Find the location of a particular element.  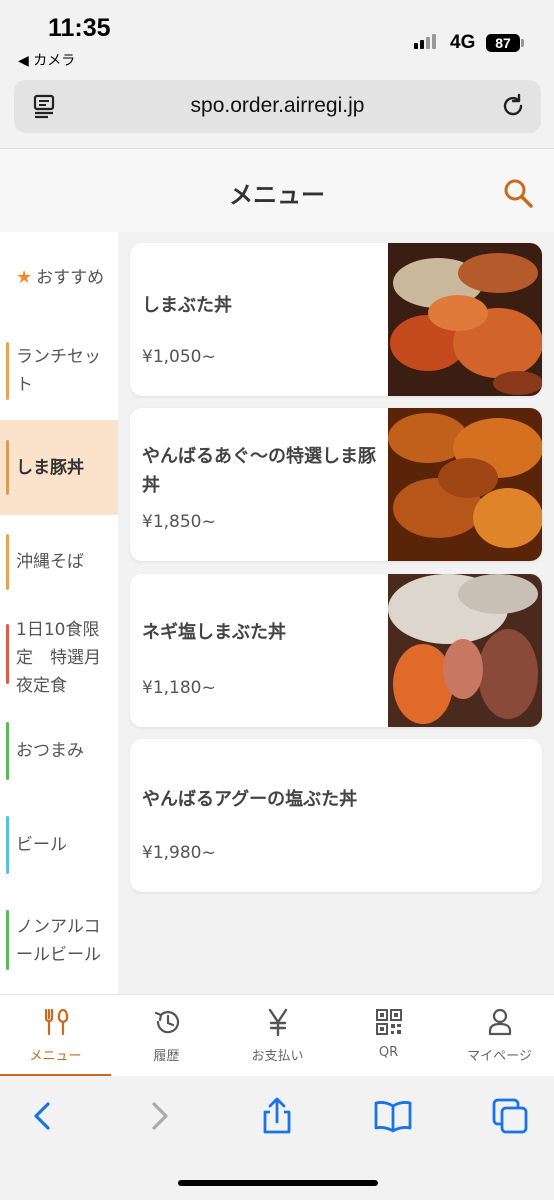

tab-menu: メニュー is located at coordinates (55, 1036).